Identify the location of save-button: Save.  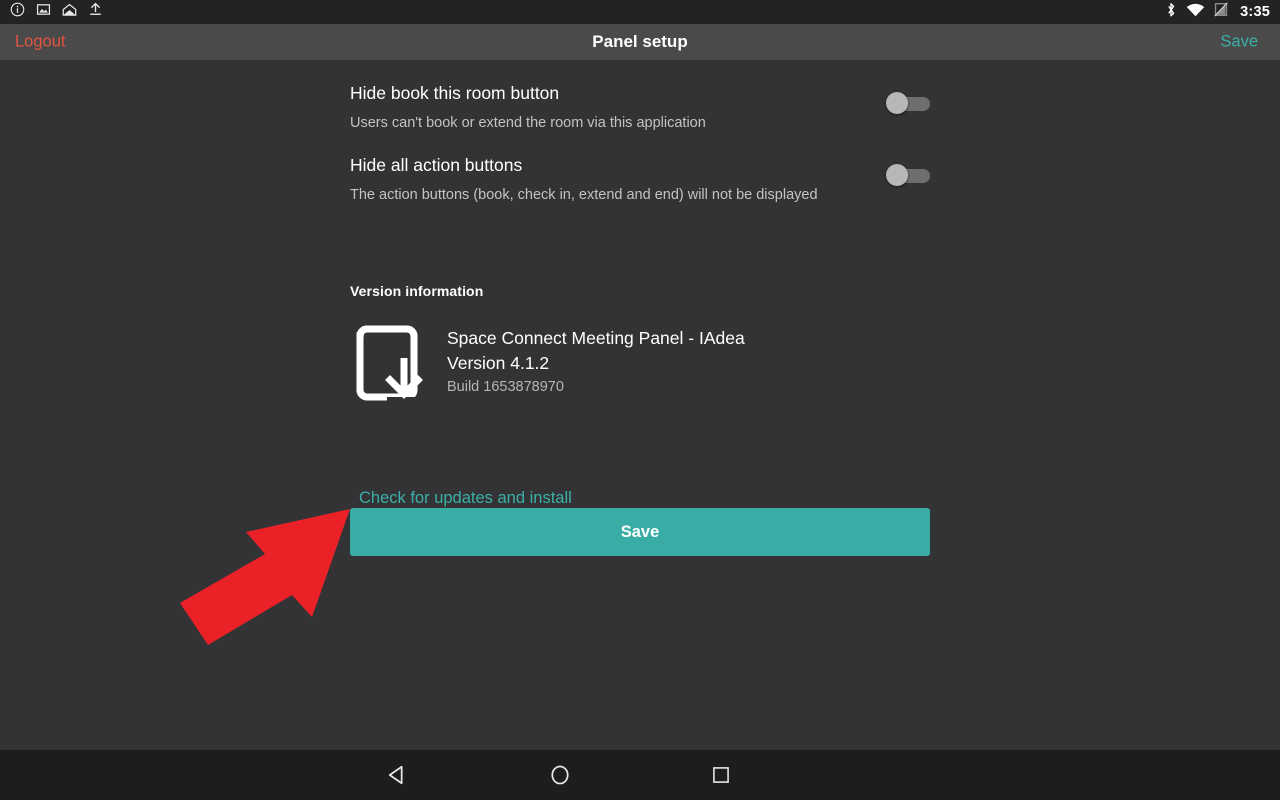
(640, 532).